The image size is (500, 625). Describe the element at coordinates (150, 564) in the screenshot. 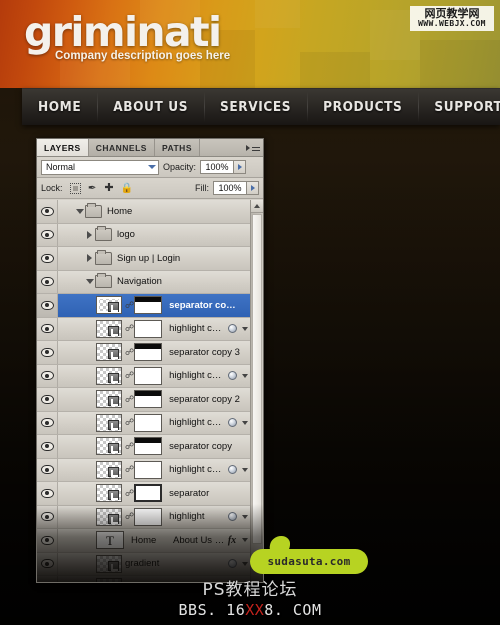

I see `layer-row-gradient: gradient` at that location.